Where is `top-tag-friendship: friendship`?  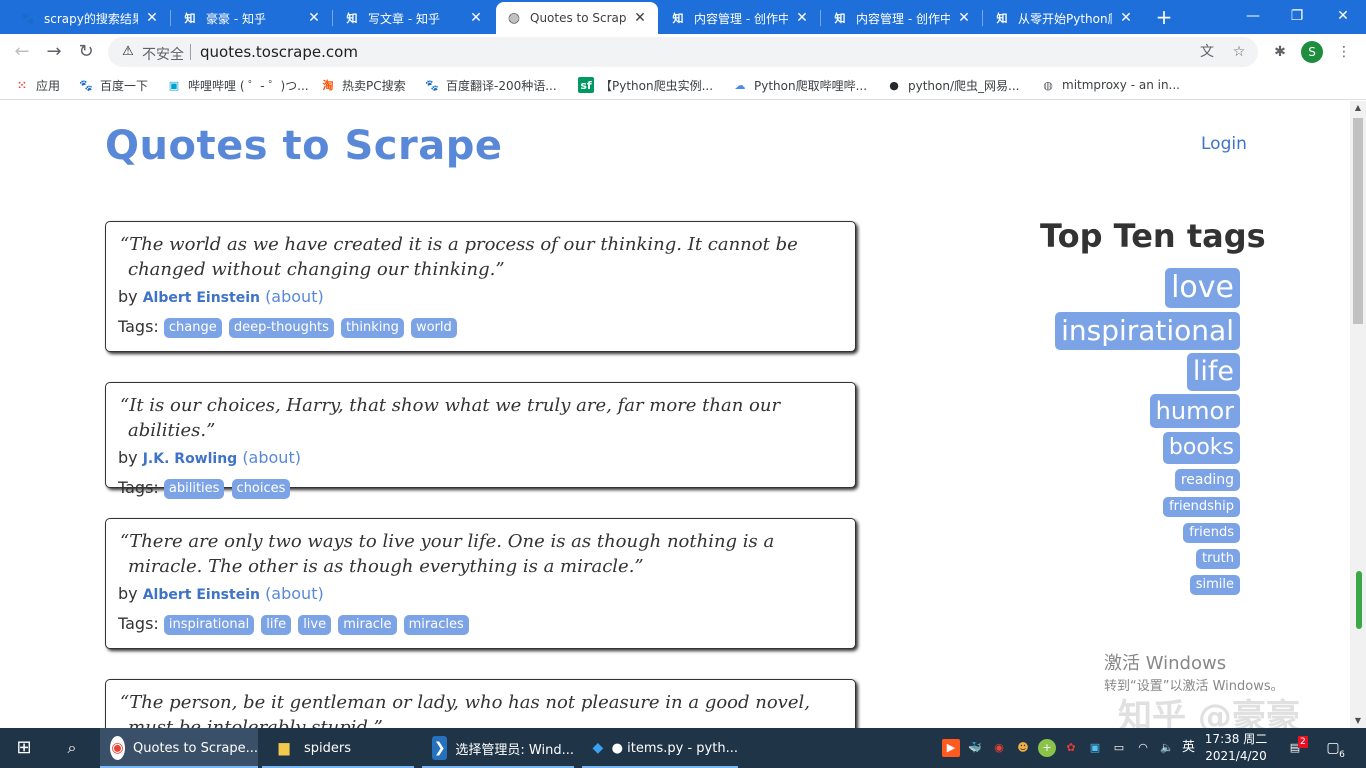 top-tag-friendship: friendship is located at coordinates (1201, 507).